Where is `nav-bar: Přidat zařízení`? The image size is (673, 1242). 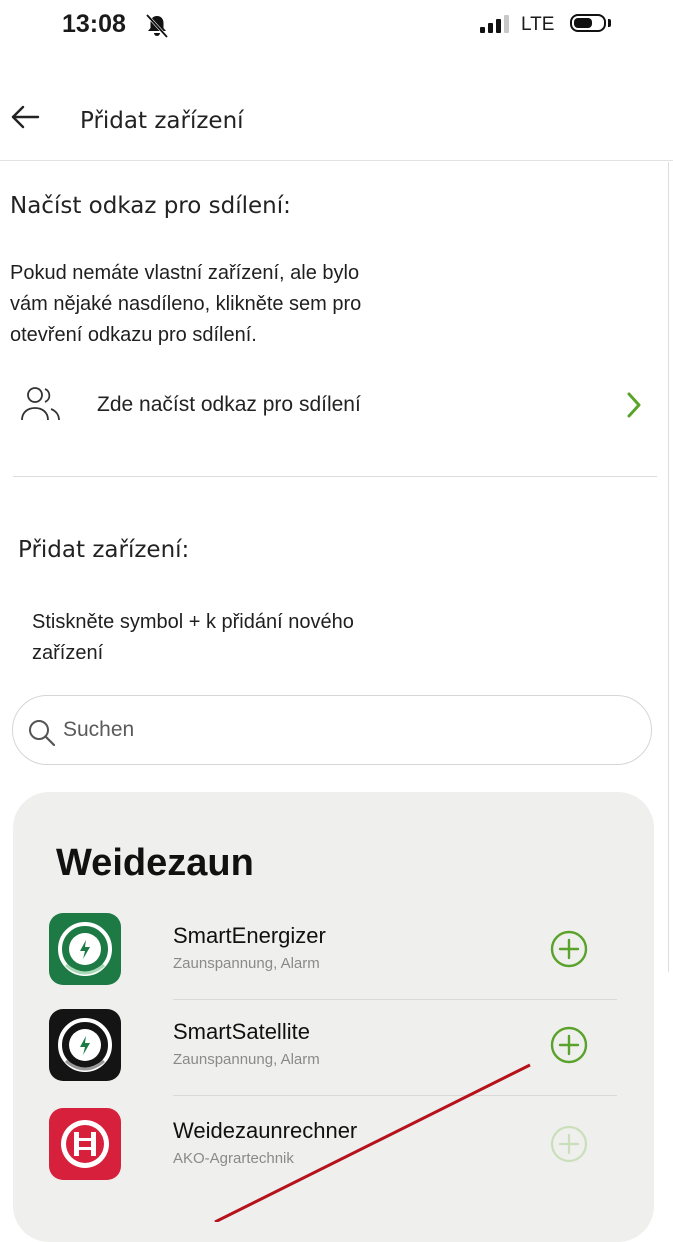 nav-bar: Přidat zařízení is located at coordinates (336, 127).